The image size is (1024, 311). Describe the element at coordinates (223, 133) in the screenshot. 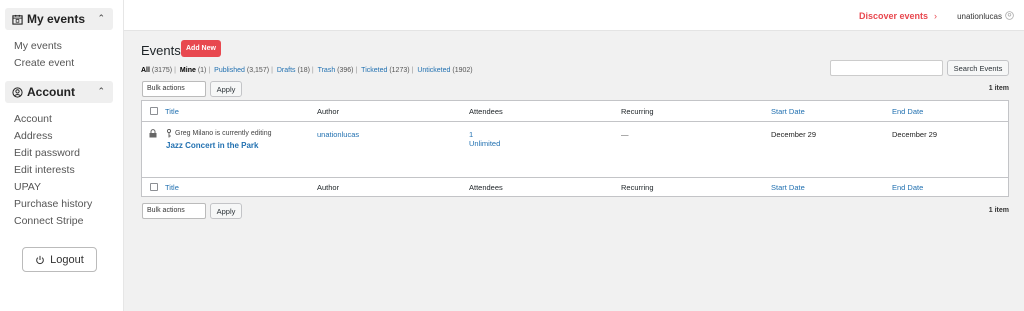

I see `editing-notice-text: Greg Milano is currently editing` at that location.